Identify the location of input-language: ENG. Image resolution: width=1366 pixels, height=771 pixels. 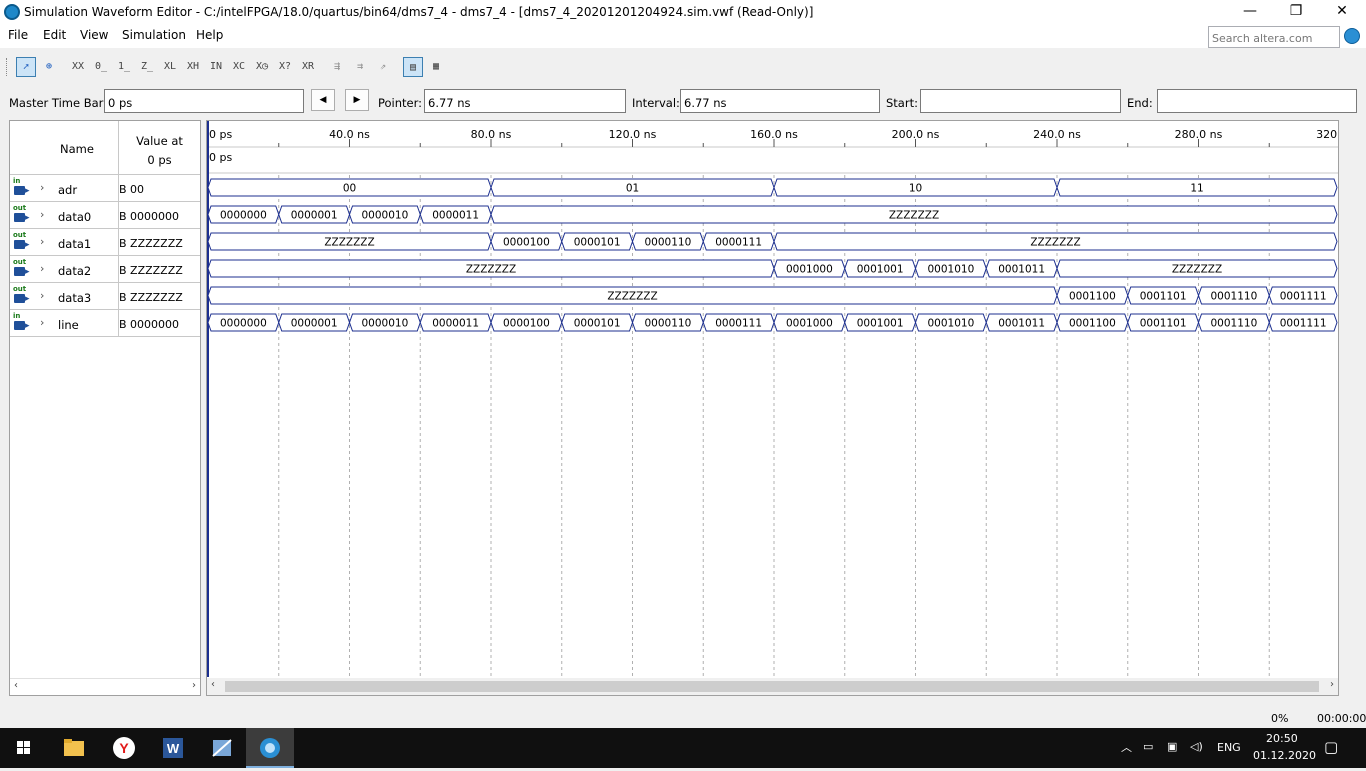
(1229, 747).